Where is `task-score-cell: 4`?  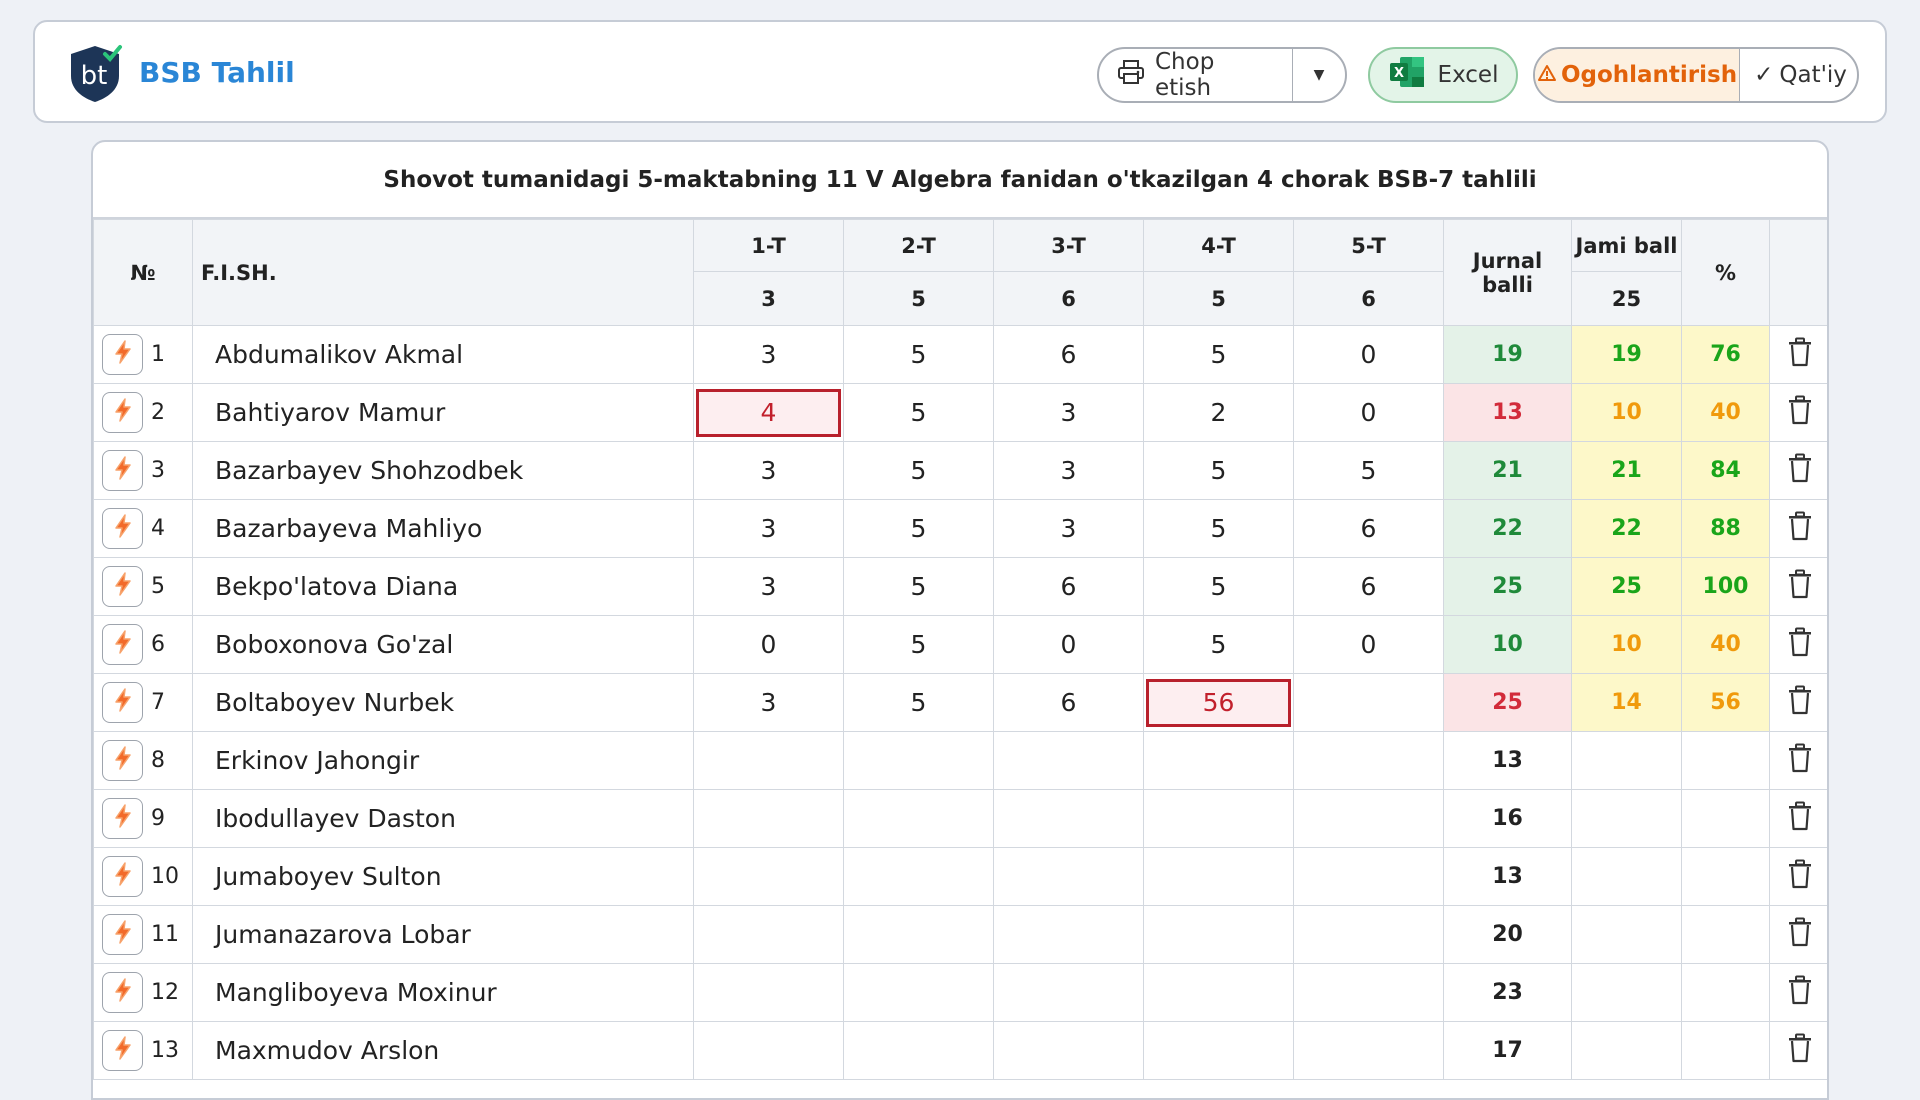
task-score-cell: 4 is located at coordinates (768, 412).